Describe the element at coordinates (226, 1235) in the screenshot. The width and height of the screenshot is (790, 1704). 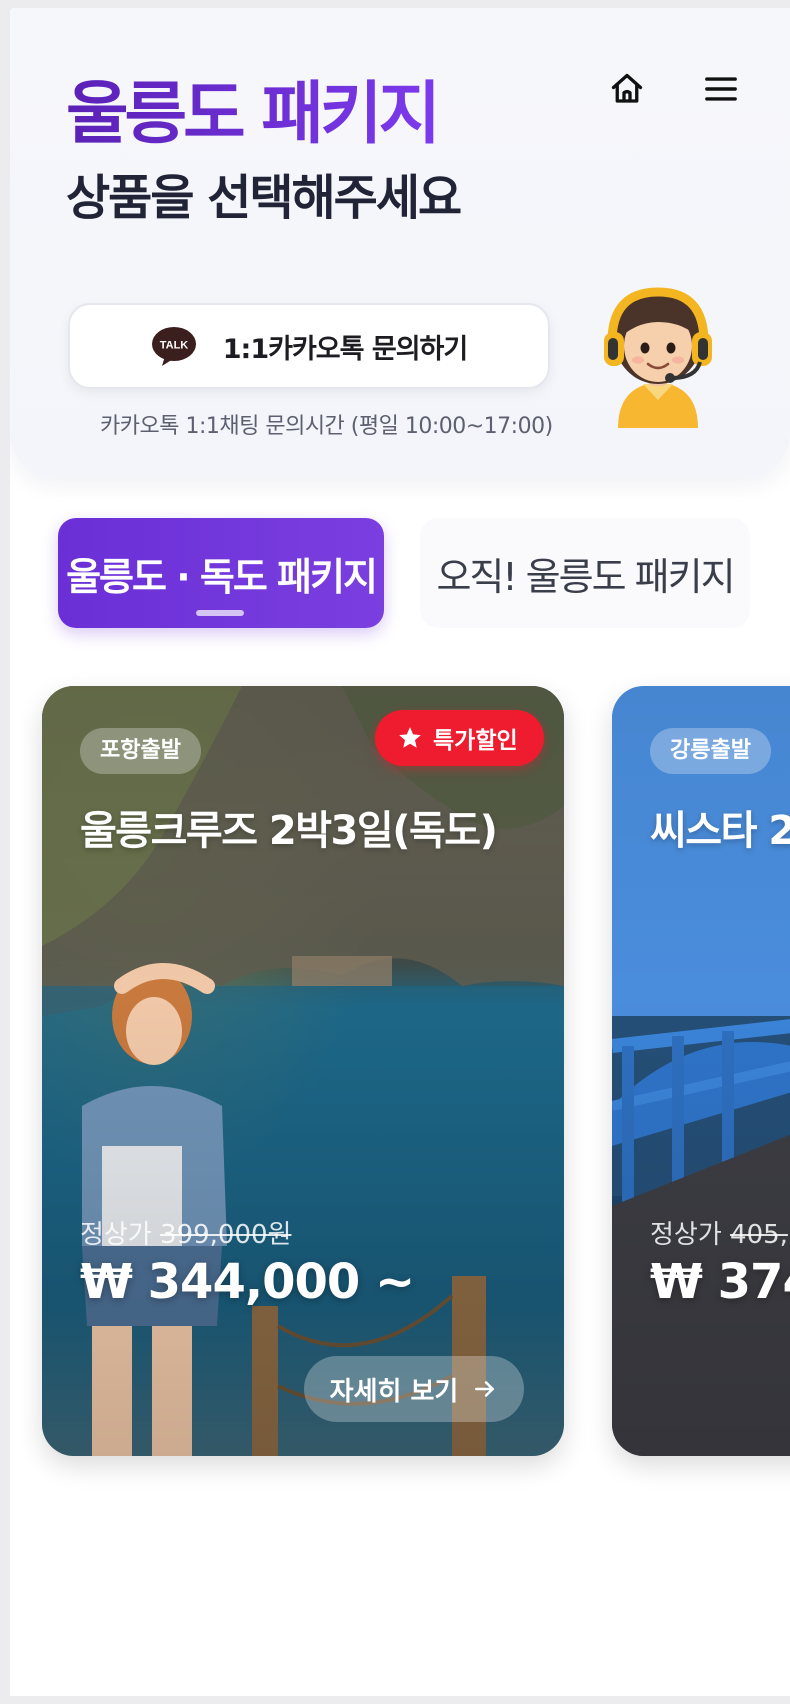
I see `original-price-value: 399,000원` at that location.